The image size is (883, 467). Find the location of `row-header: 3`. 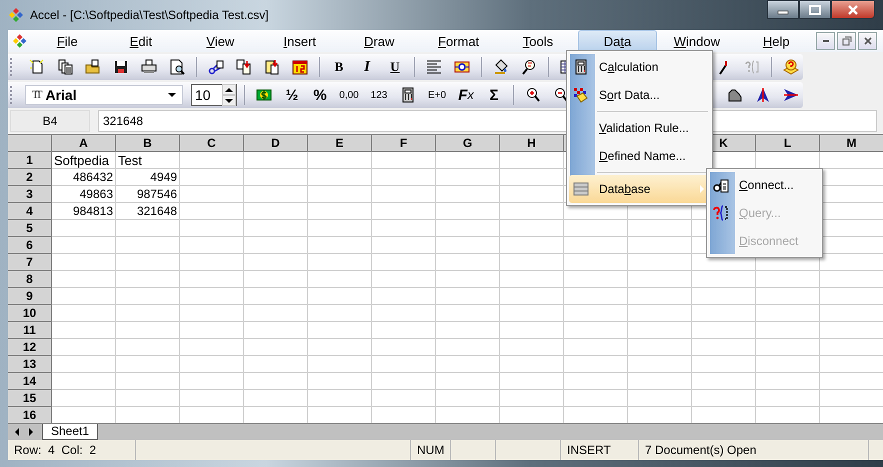

row-header: 3 is located at coordinates (30, 194).